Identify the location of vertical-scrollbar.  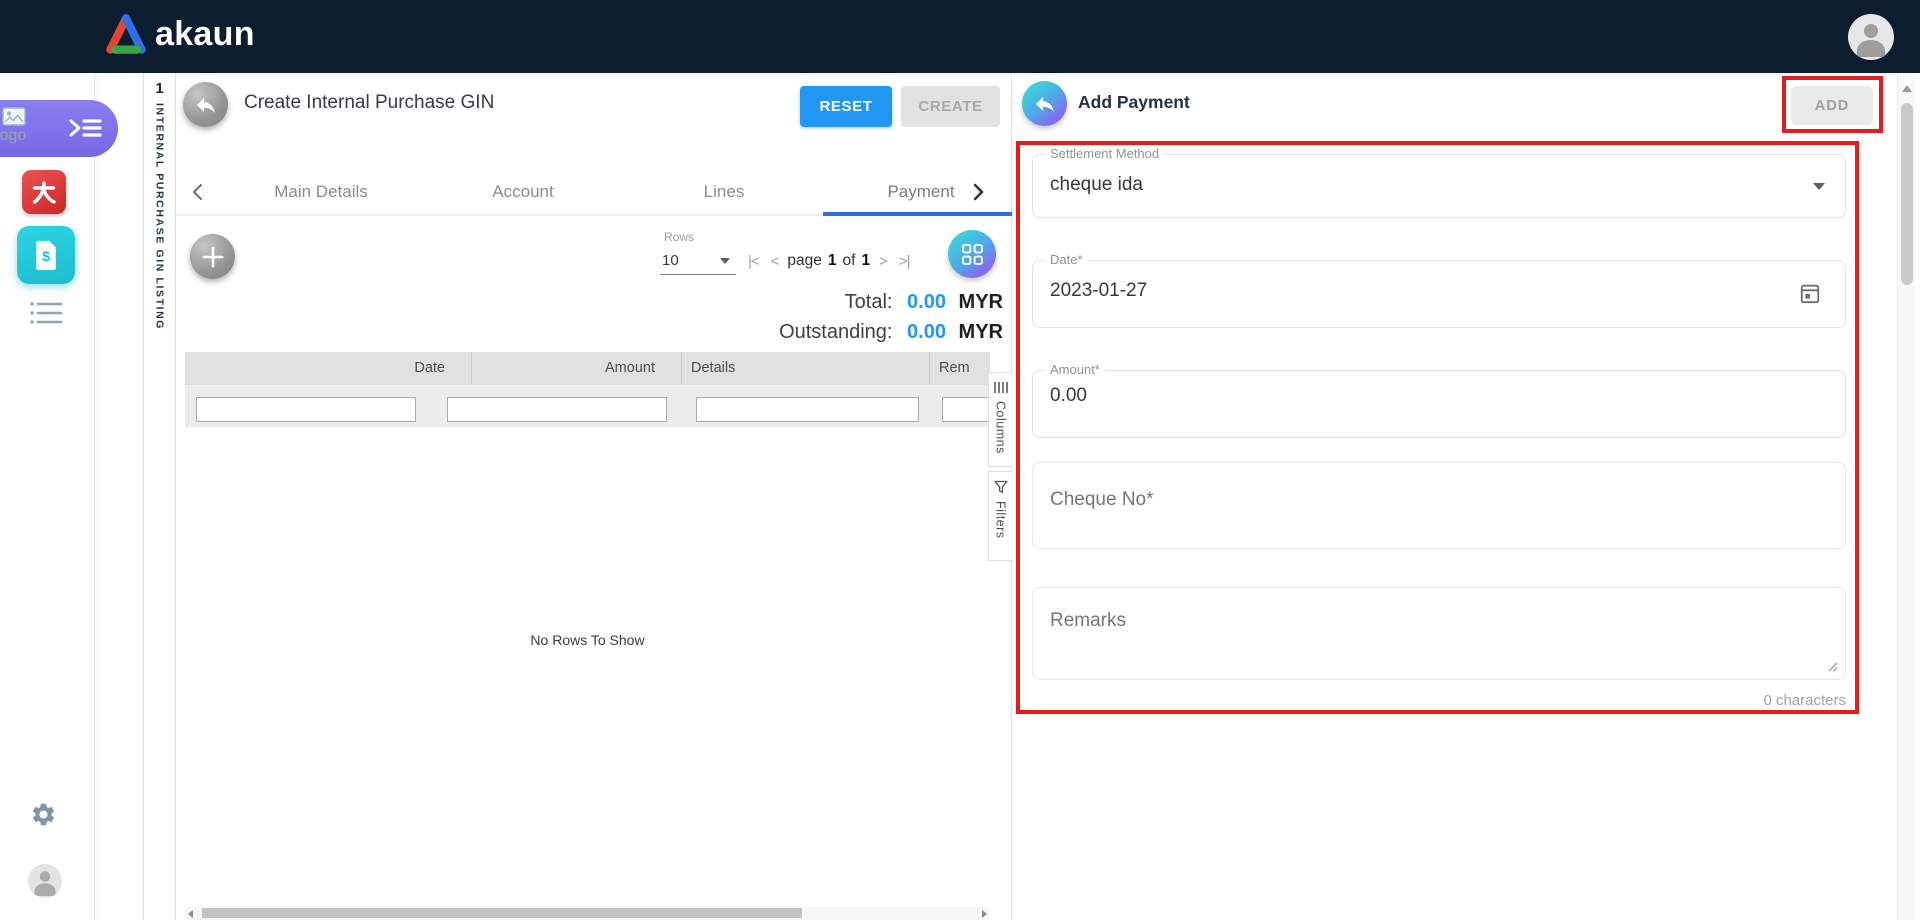
(1906, 496).